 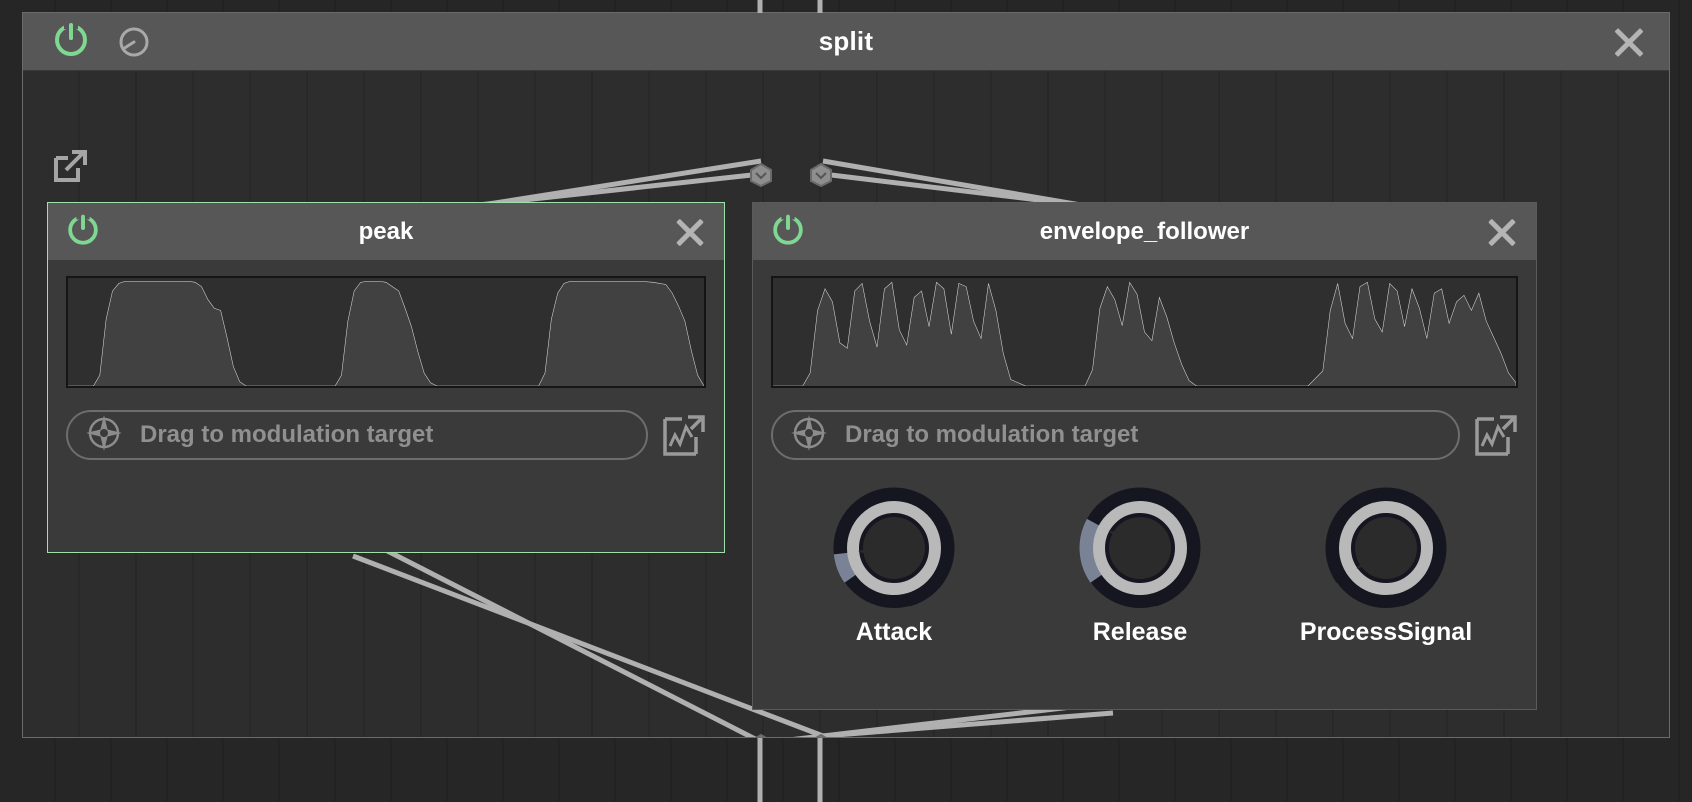 What do you see at coordinates (894, 632) in the screenshot?
I see `knob-attack-label: Attack` at bounding box center [894, 632].